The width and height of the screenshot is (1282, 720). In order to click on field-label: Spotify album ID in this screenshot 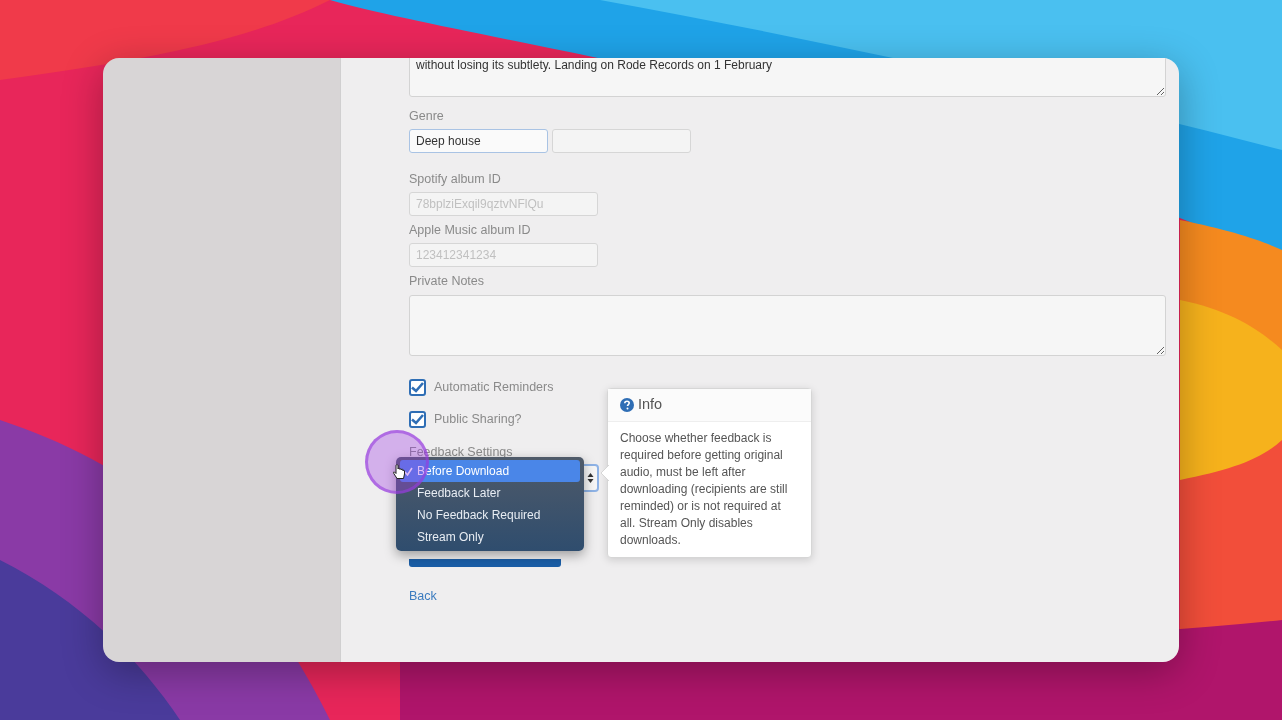, I will do `click(455, 179)`.